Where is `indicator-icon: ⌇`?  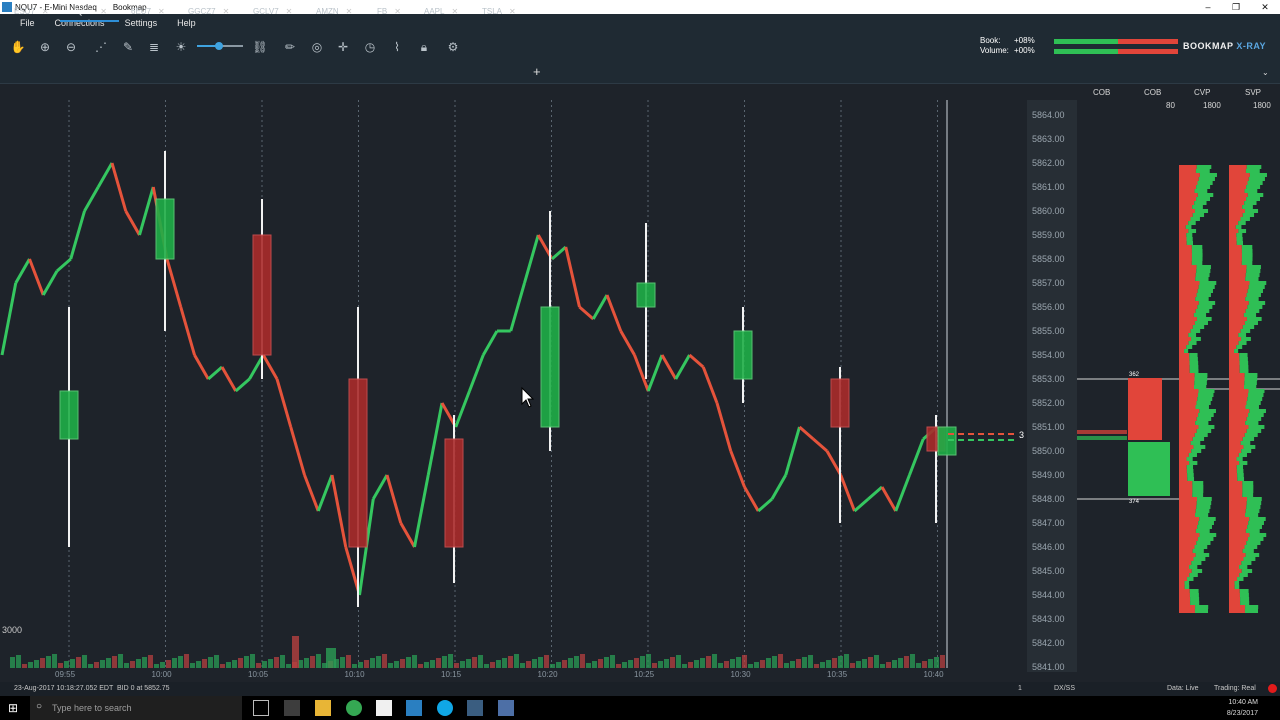
indicator-icon: ⌇ is located at coordinates (397, 47).